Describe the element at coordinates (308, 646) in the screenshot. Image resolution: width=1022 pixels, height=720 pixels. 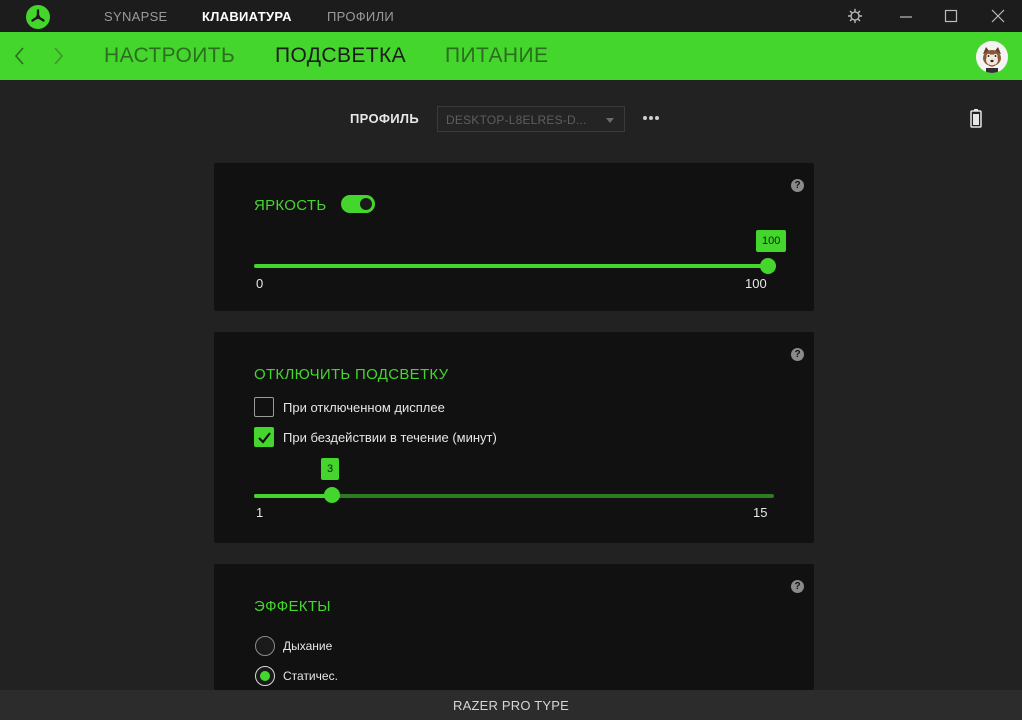
I see `breathing-label: Дыхание` at that location.